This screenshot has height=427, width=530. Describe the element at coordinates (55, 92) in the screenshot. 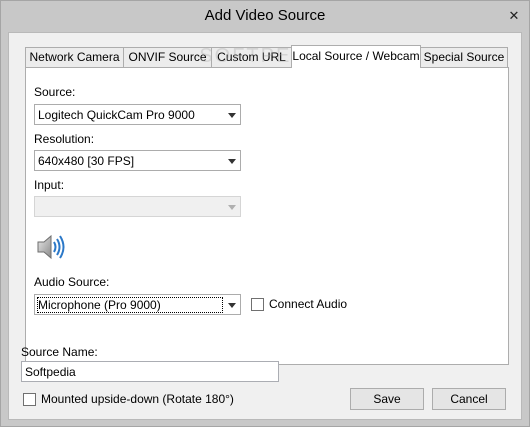

I see `source-label: Source:` at that location.